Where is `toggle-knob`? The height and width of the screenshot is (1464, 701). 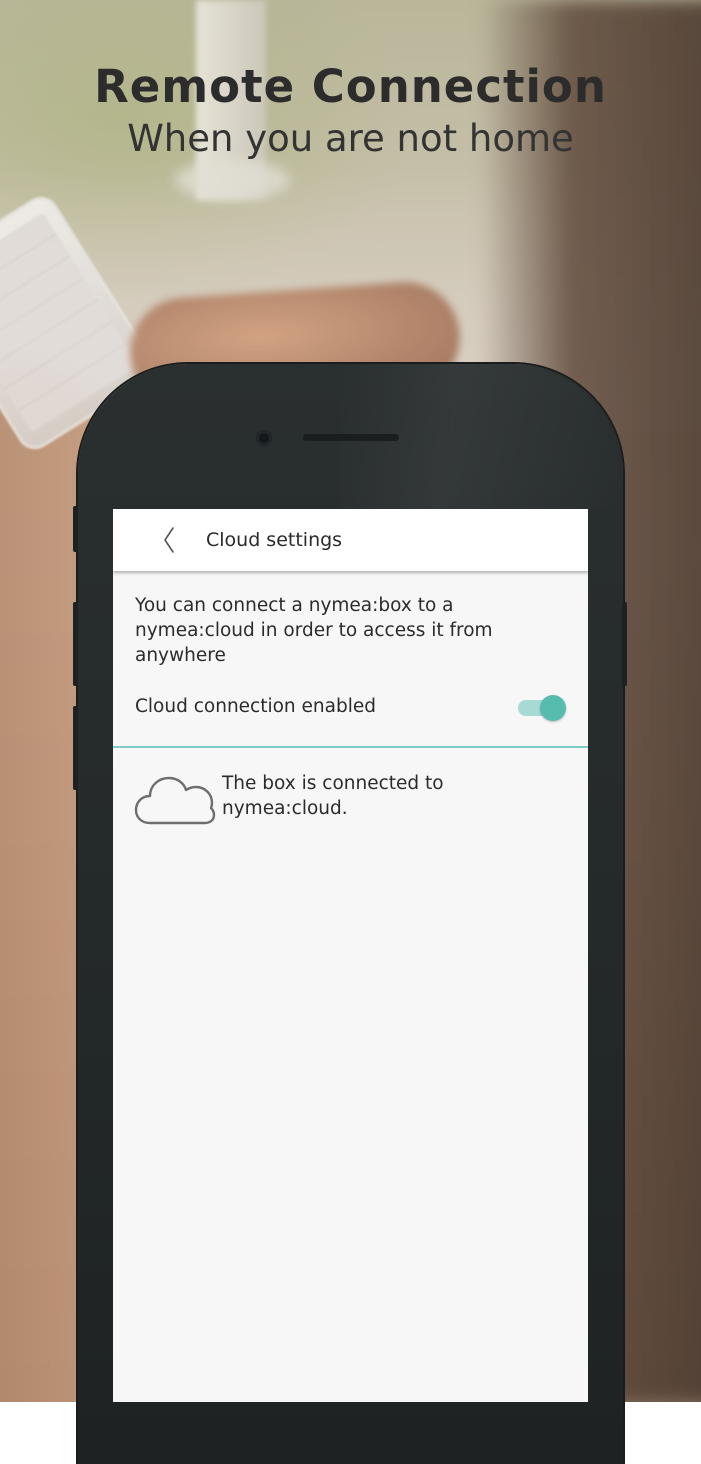
toggle-knob is located at coordinates (553, 708).